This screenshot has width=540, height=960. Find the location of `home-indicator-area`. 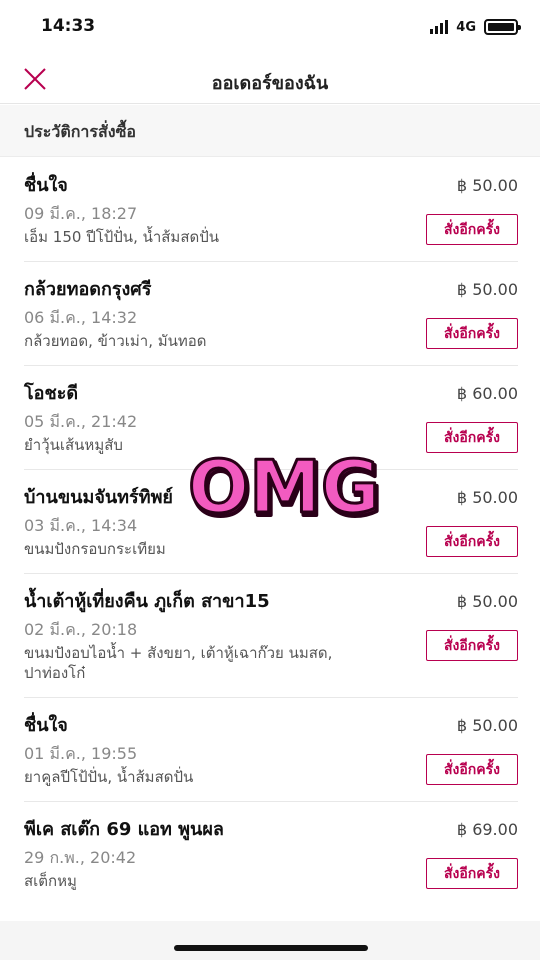

home-indicator-area is located at coordinates (270, 940).